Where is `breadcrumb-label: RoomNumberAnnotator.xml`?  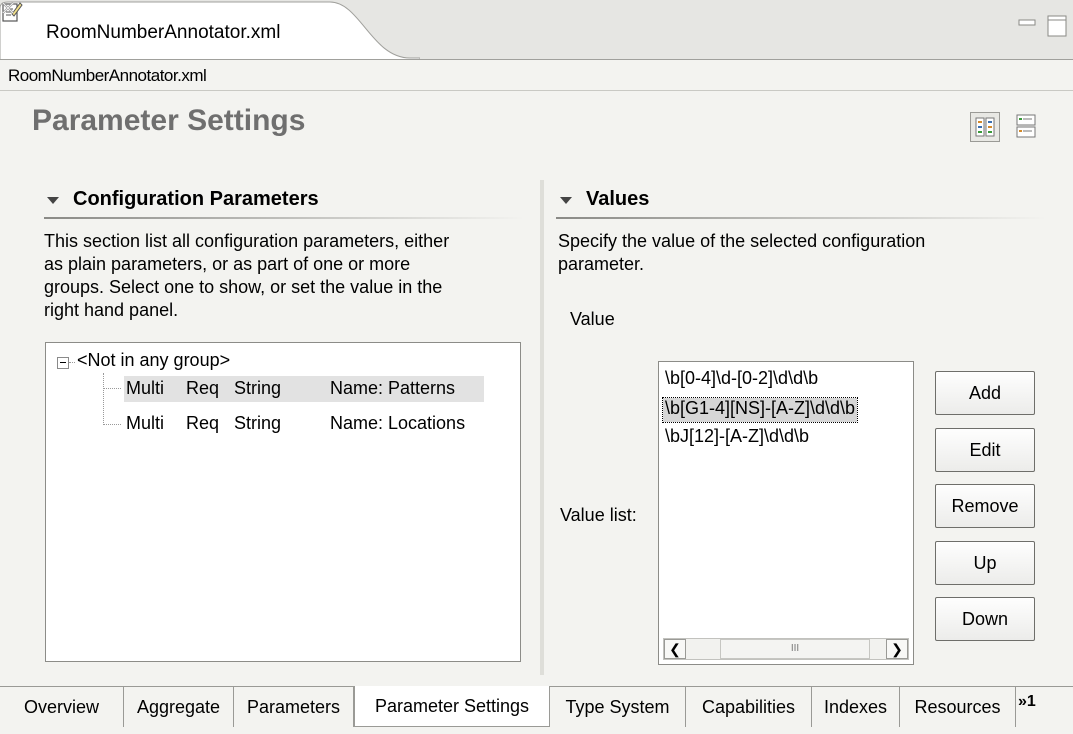
breadcrumb-label: RoomNumberAnnotator.xml is located at coordinates (107, 75).